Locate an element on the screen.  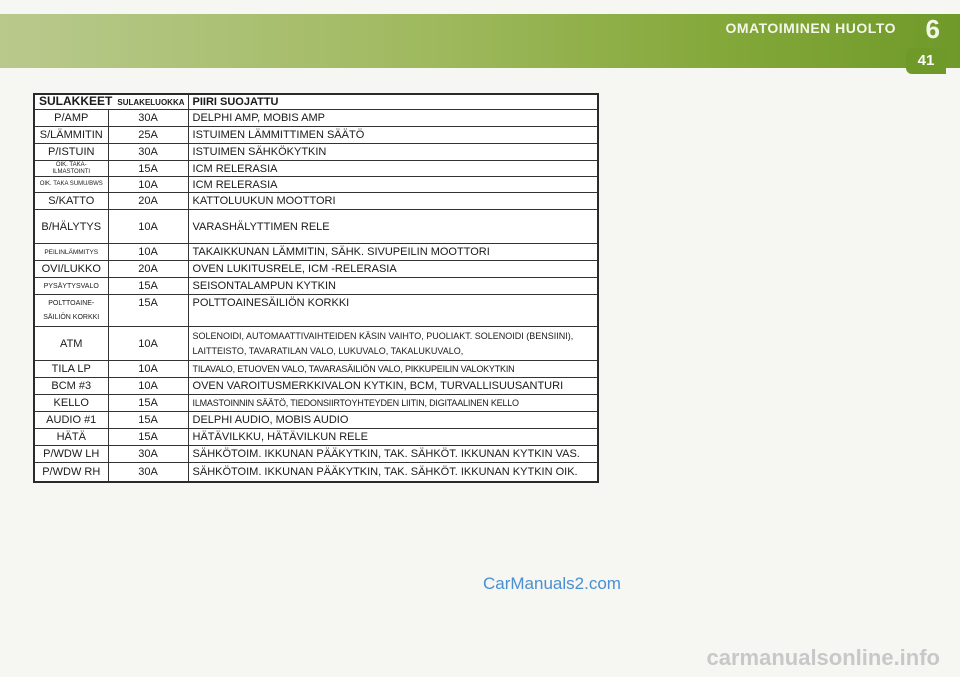
fuse-name: ATM is located at coordinates (71, 343).